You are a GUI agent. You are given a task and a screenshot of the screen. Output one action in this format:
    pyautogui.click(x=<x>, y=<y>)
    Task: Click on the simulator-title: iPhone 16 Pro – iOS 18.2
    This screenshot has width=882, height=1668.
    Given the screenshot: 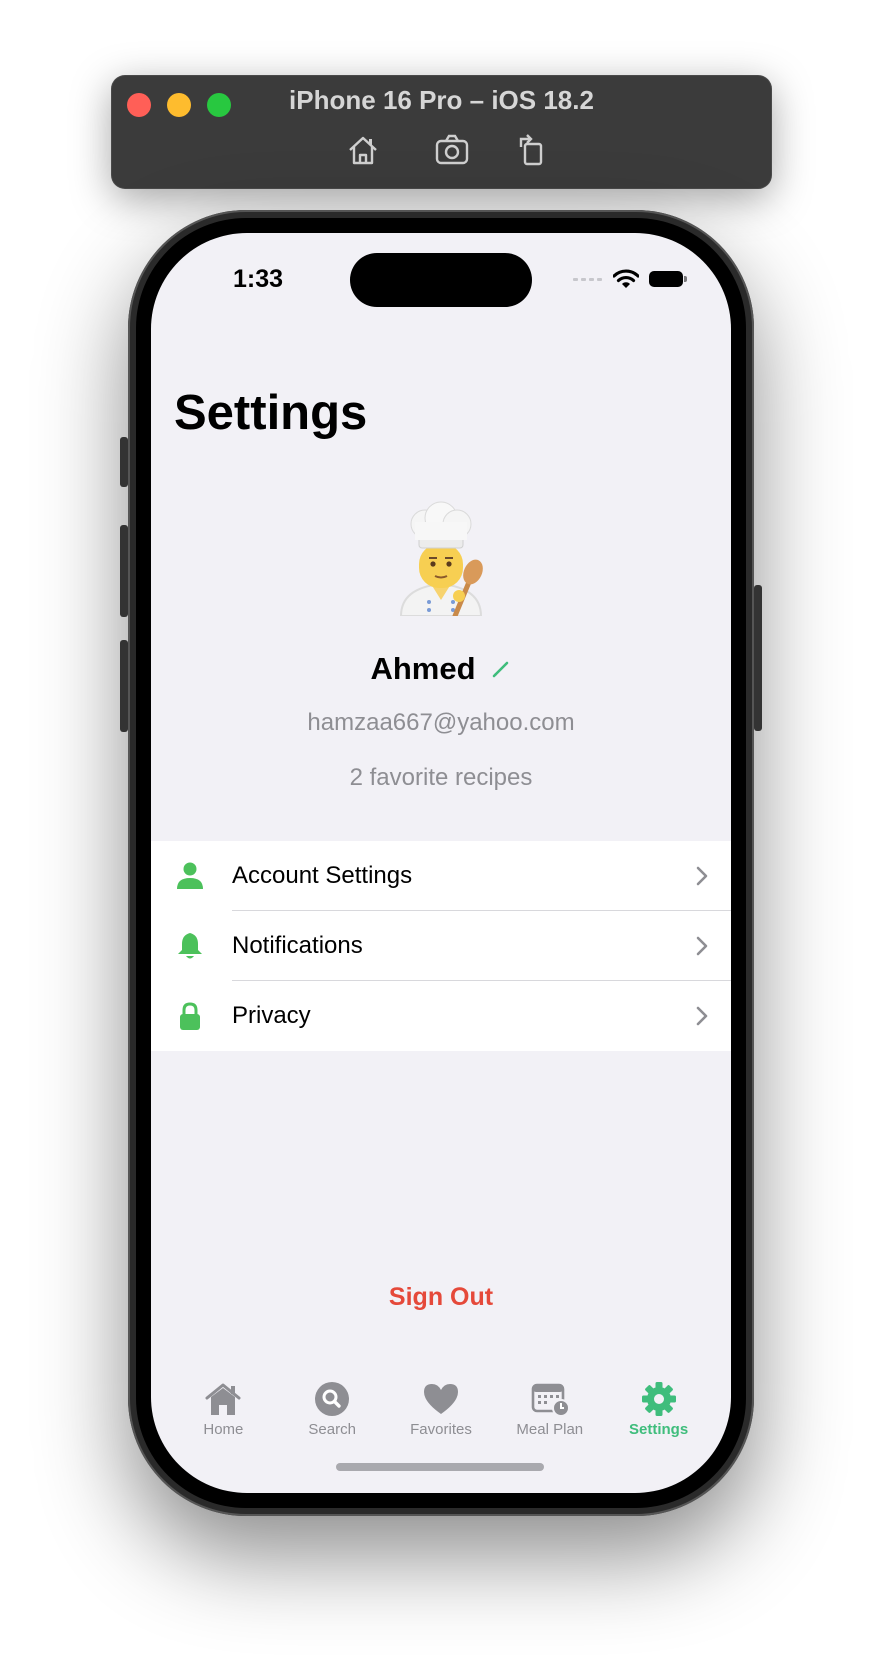 What is the action you would take?
    pyautogui.click(x=441, y=100)
    